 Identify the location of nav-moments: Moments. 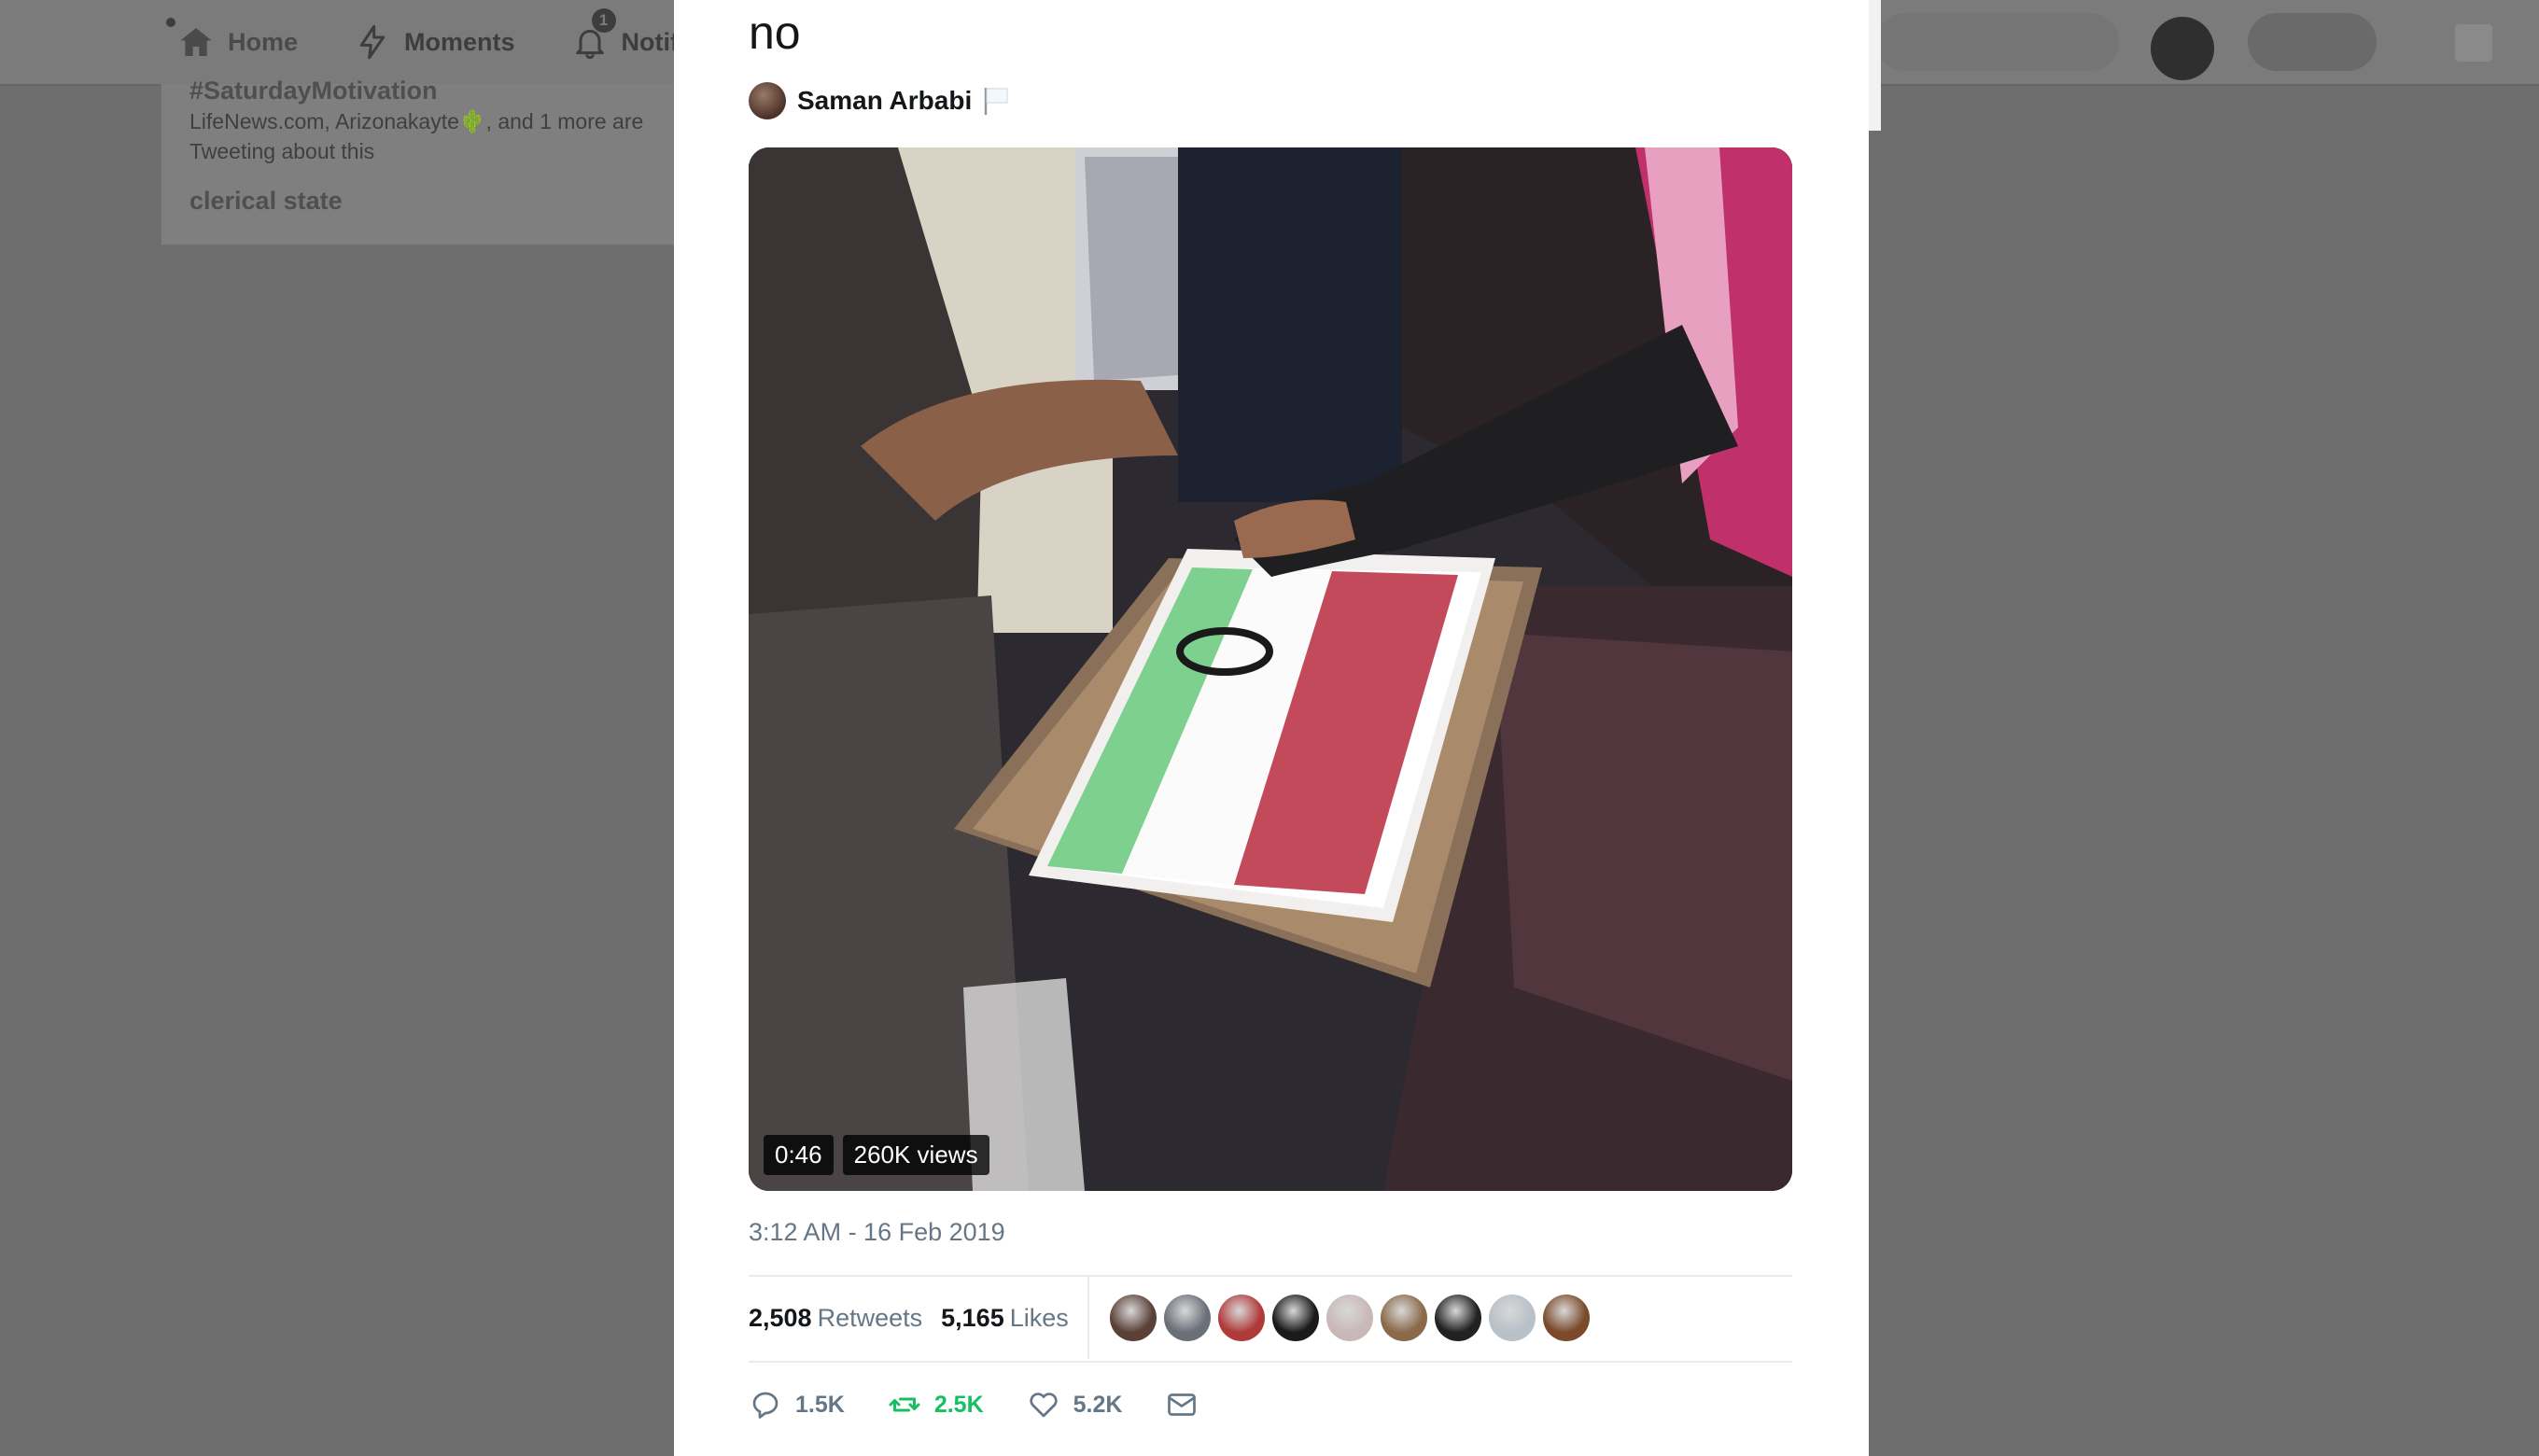
(434, 42).